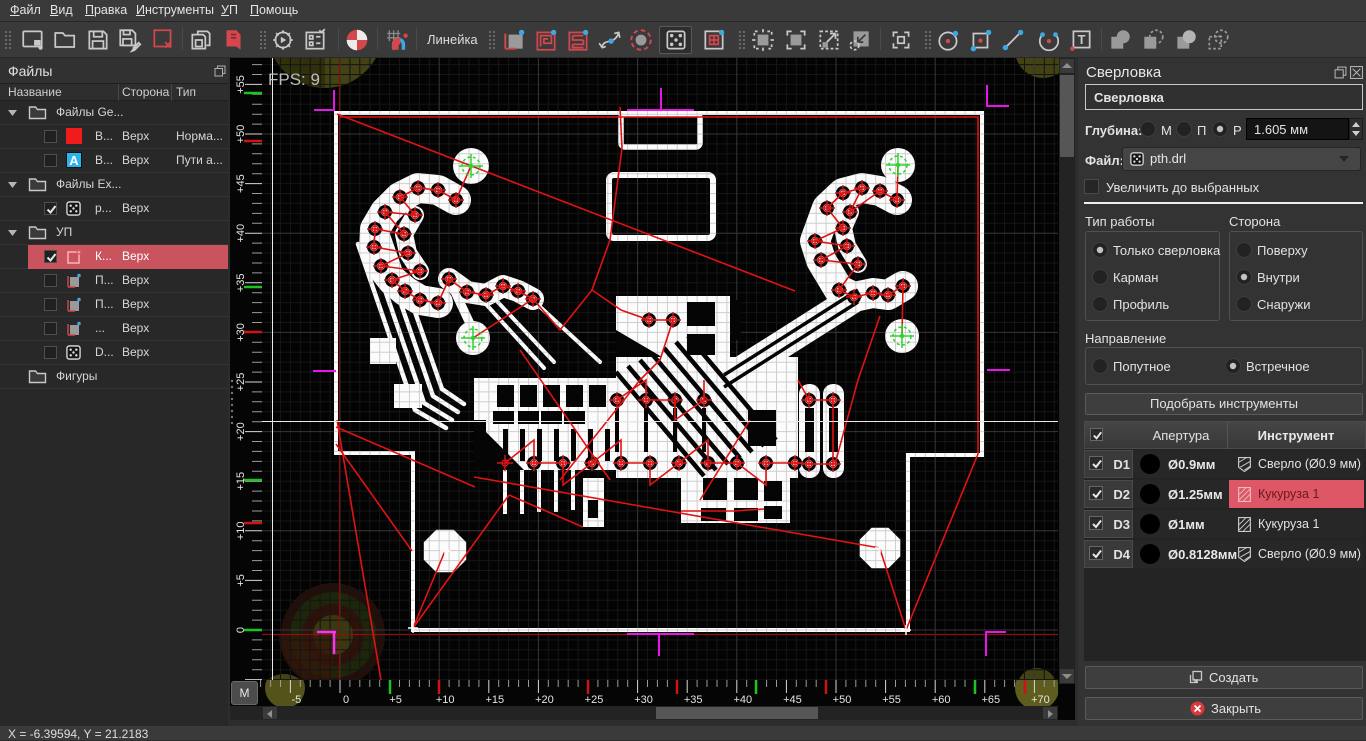  Describe the element at coordinates (297, 700) in the screenshot. I see `svg-text: -5` at that location.